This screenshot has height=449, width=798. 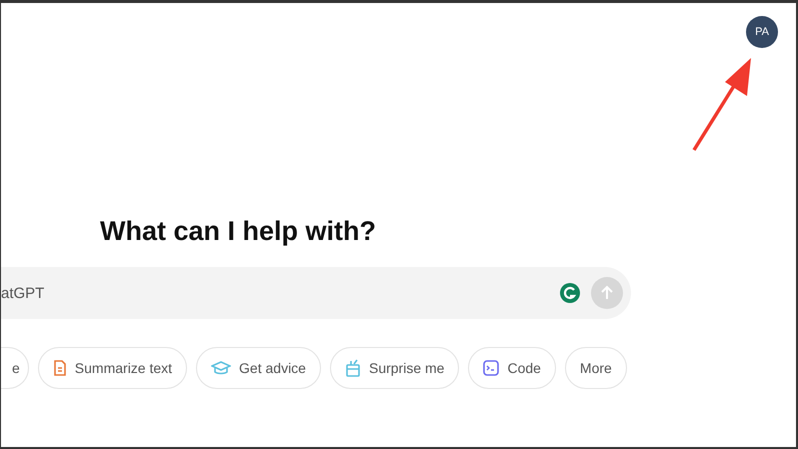 I want to click on arrow-up-icon, so click(x=607, y=293).